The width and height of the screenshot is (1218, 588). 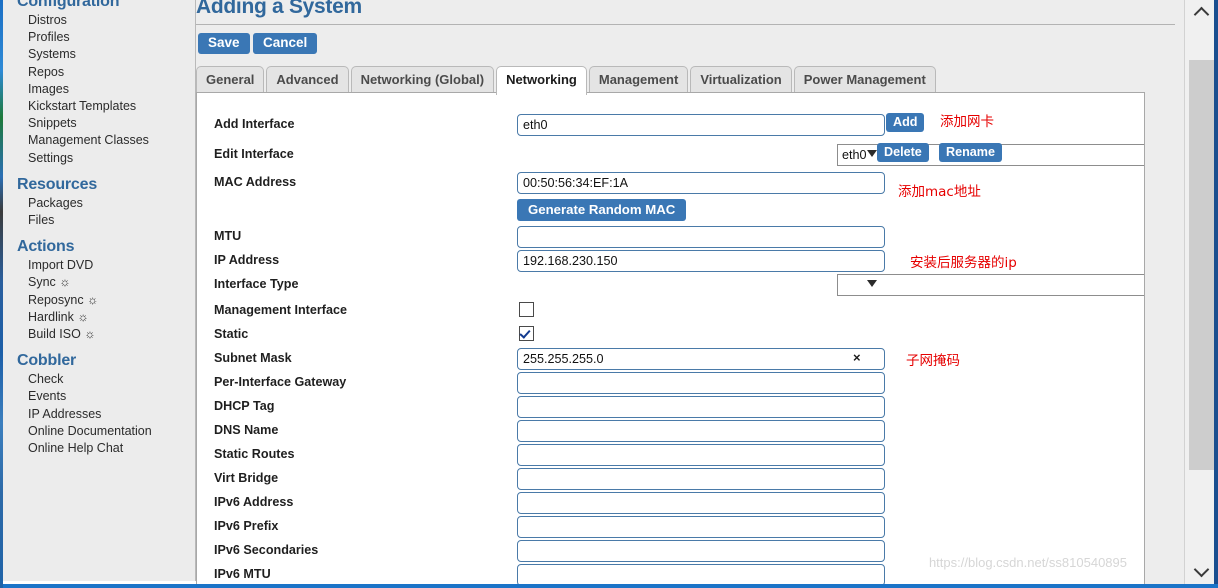 I want to click on save-button: Save, so click(x=224, y=43).